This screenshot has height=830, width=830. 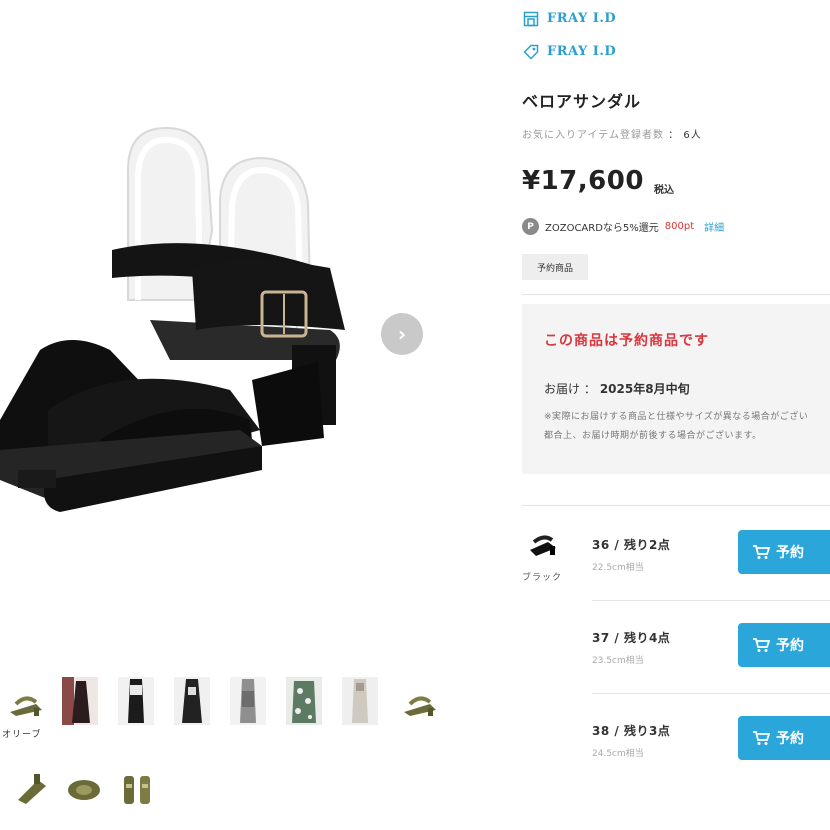 What do you see at coordinates (582, 51) in the screenshot?
I see `brand-name: FRAY I.D` at bounding box center [582, 51].